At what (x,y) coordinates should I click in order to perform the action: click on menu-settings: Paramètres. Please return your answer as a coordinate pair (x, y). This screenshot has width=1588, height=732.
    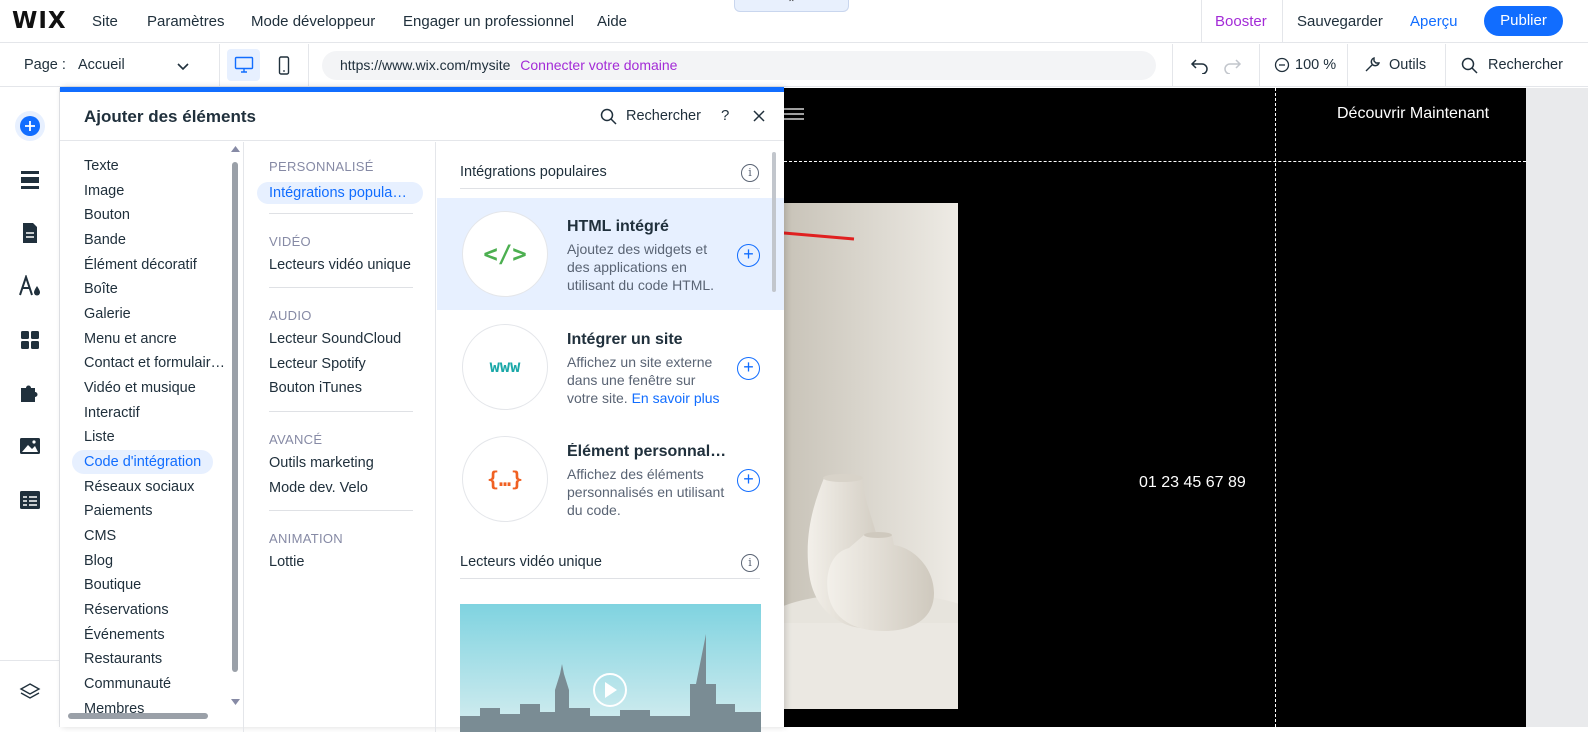
    Looking at the image, I should click on (186, 21).